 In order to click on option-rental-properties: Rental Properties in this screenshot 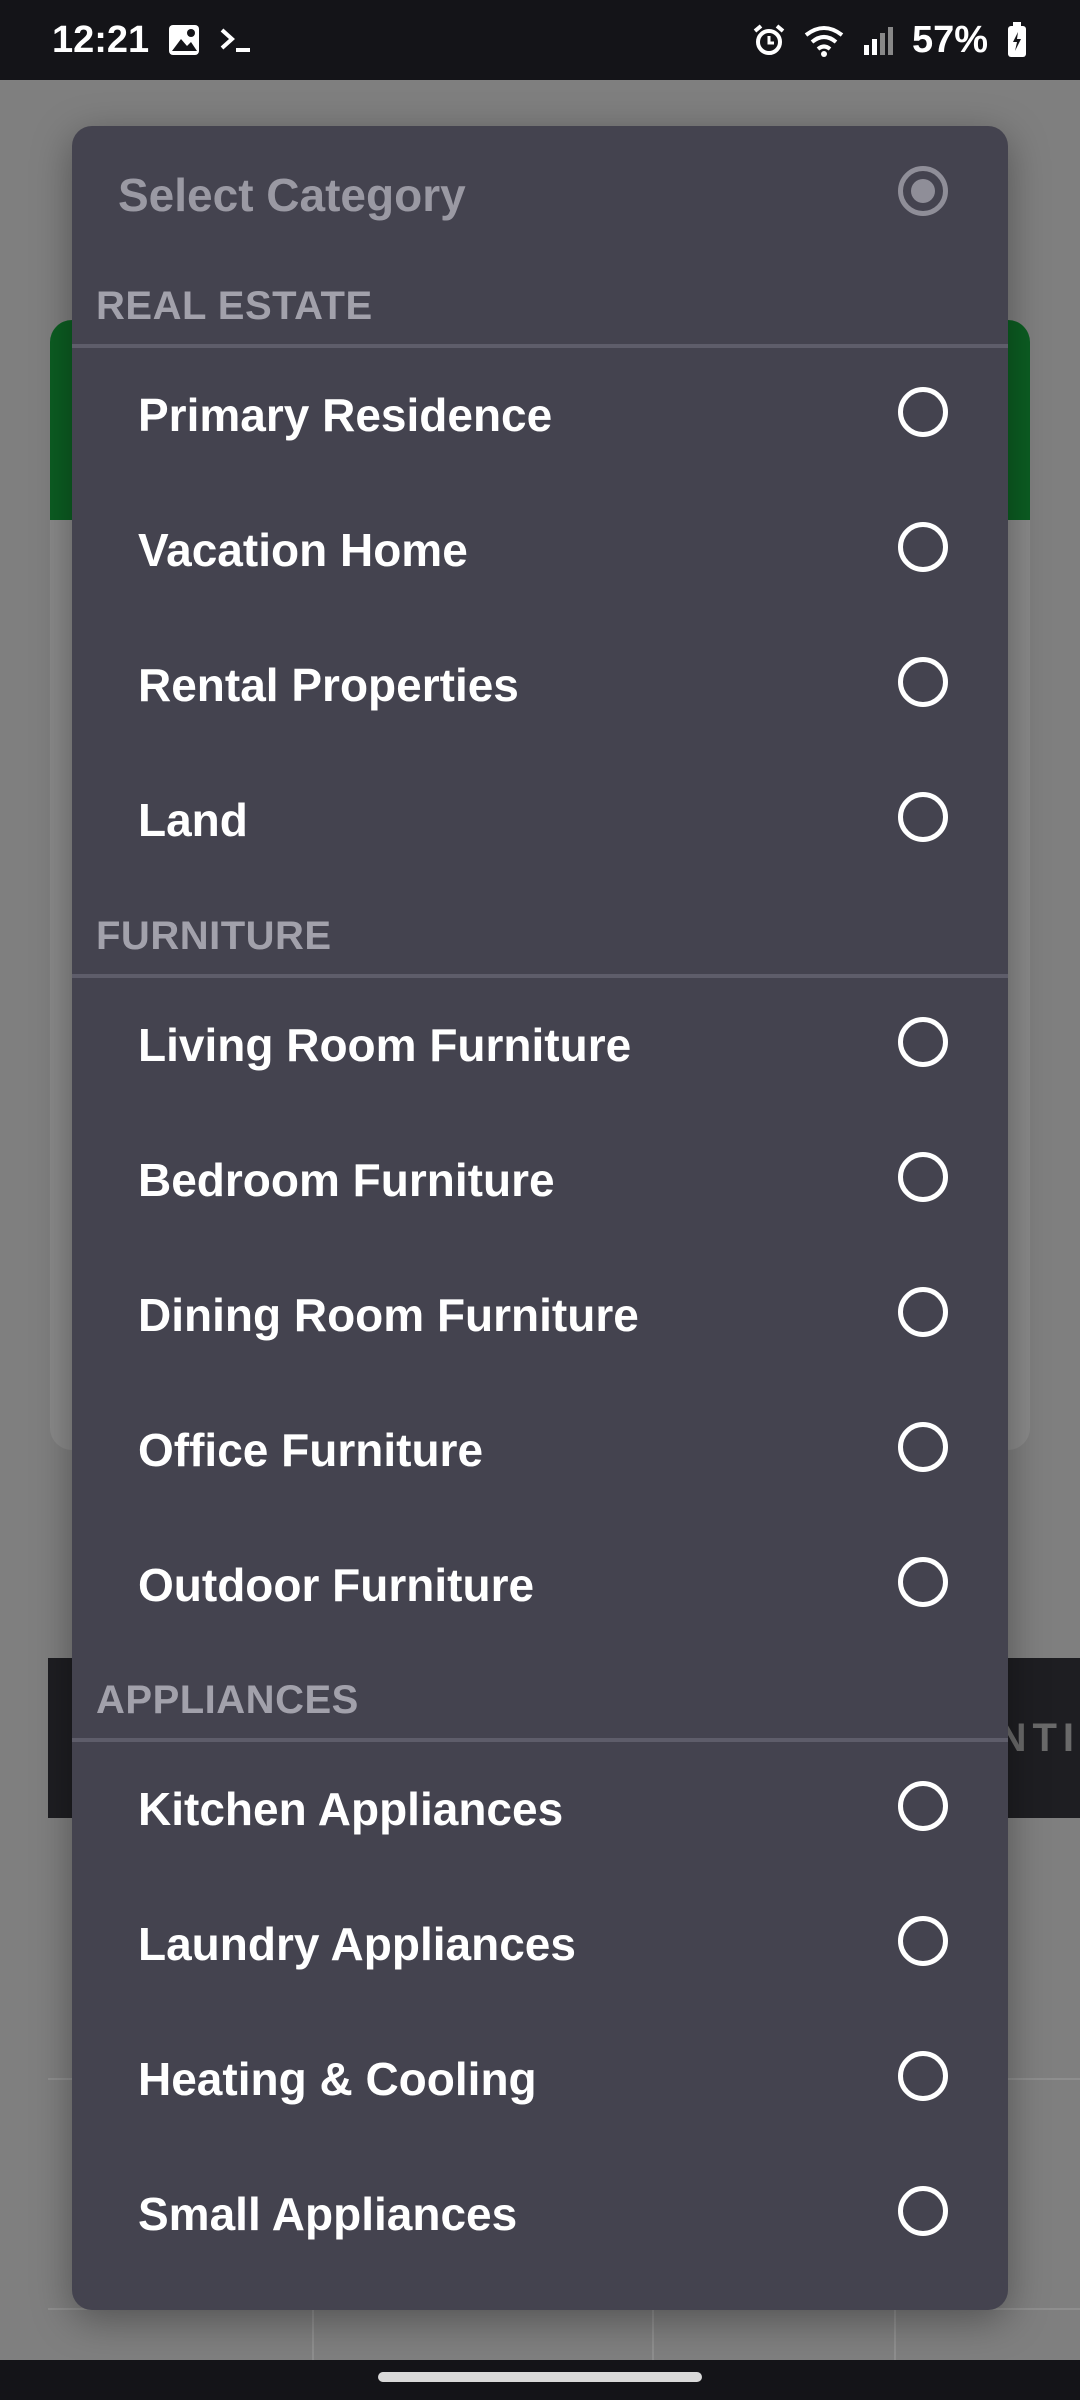, I will do `click(540, 685)`.